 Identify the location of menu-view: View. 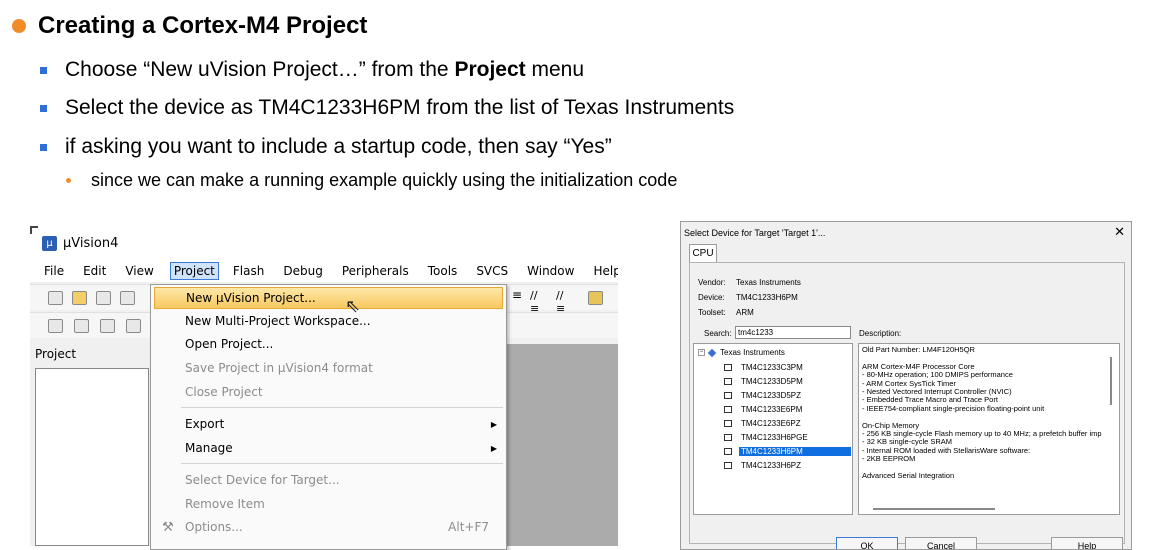
(139, 271).